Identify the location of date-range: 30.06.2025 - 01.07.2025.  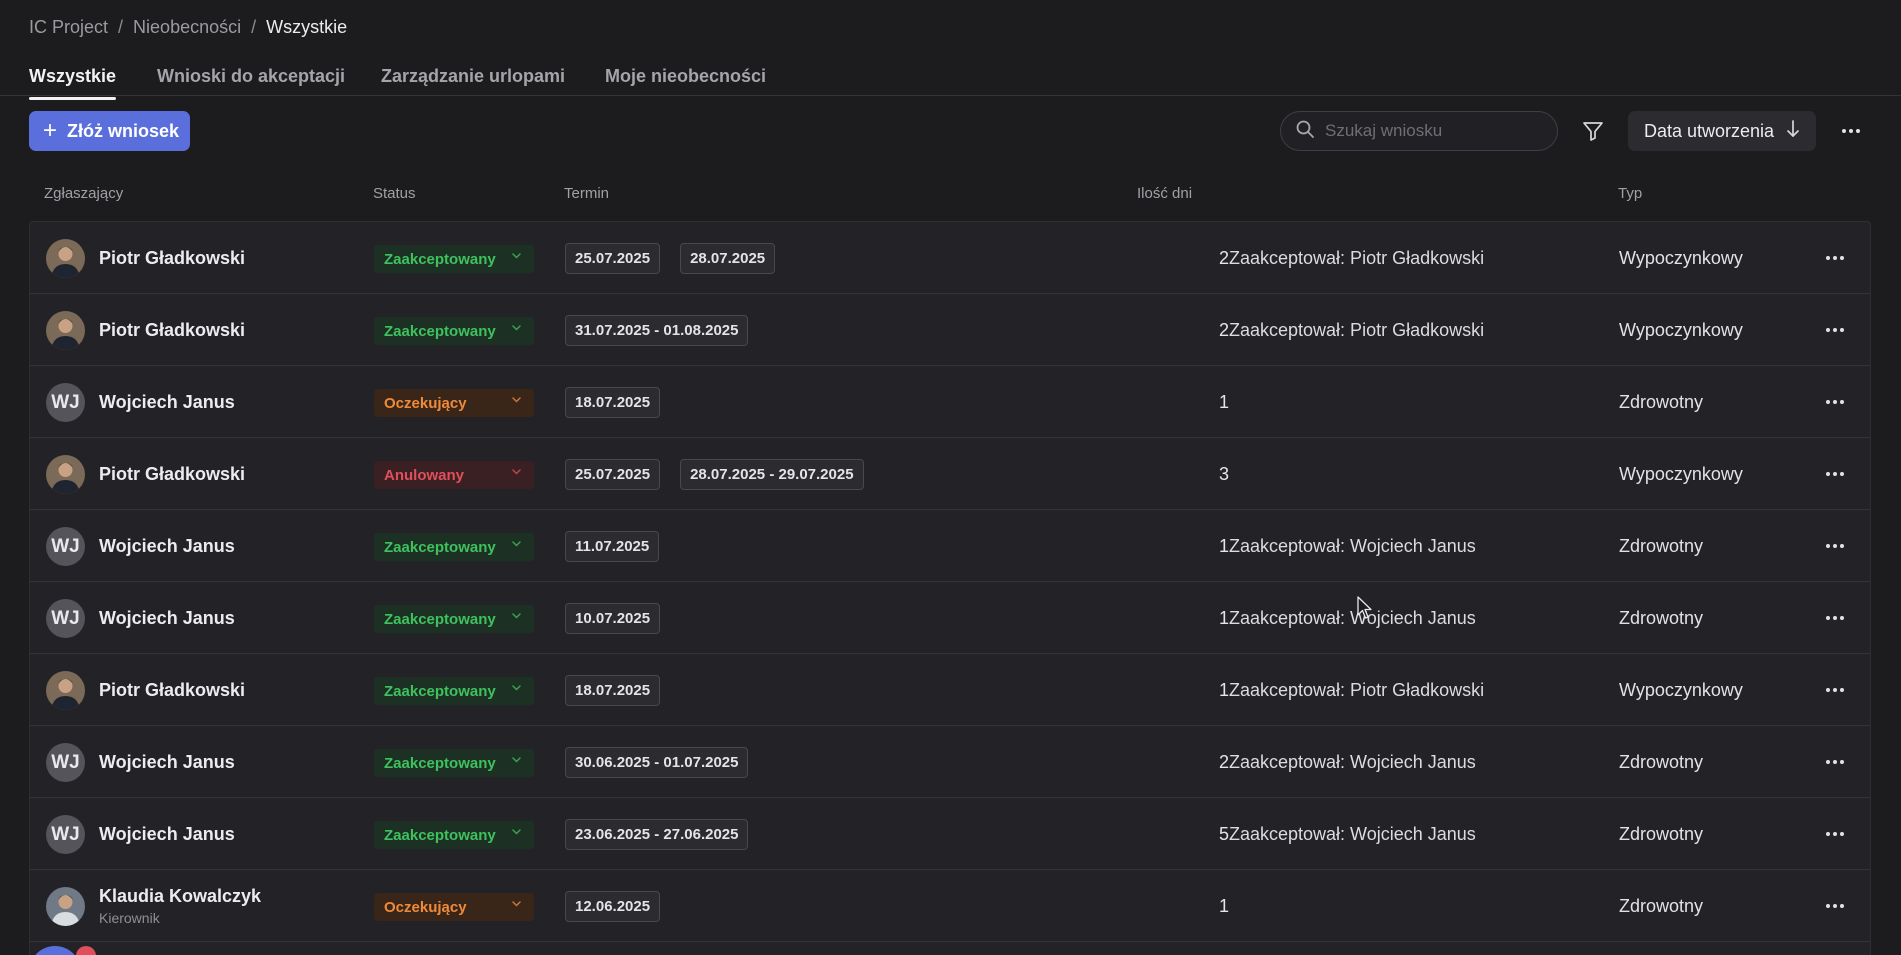
(657, 762).